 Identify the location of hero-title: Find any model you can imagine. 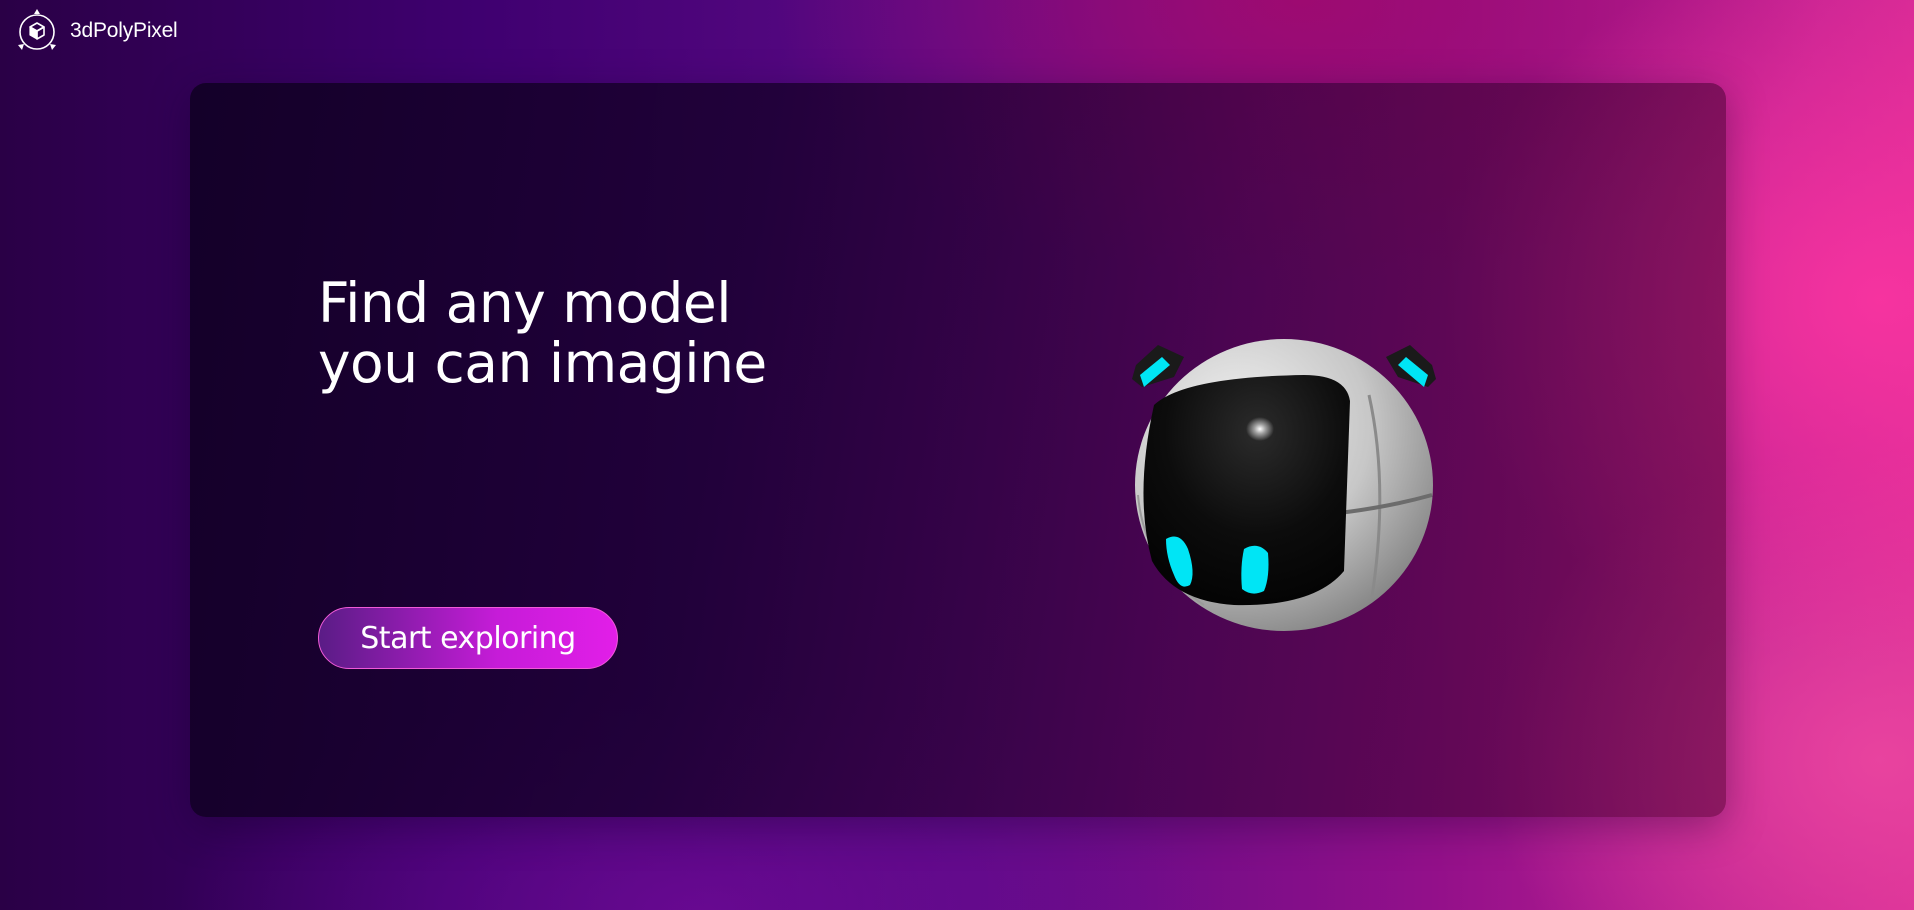
(542, 333).